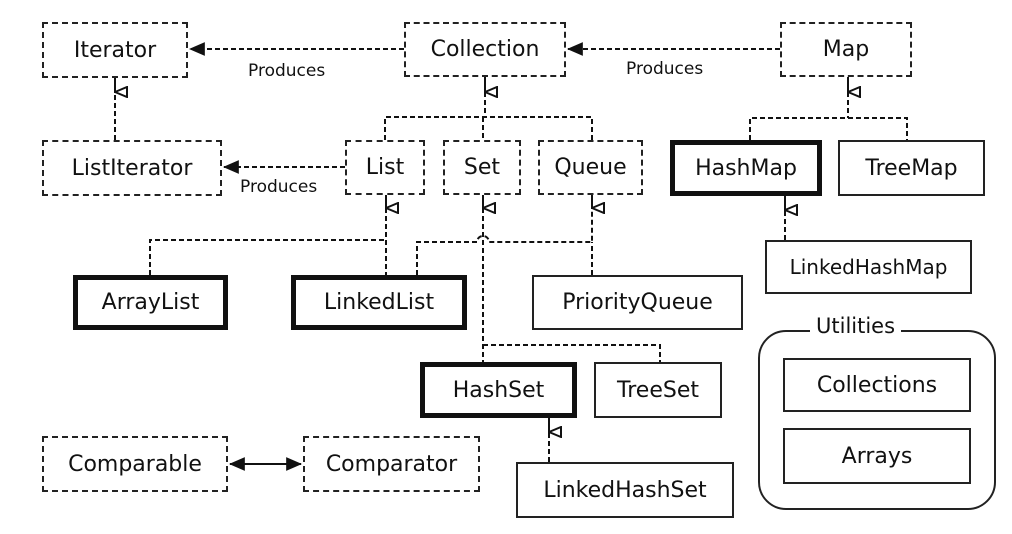 The height and width of the screenshot is (534, 1012). What do you see at coordinates (391, 464) in the screenshot?
I see `node-comparator: Comparator` at bounding box center [391, 464].